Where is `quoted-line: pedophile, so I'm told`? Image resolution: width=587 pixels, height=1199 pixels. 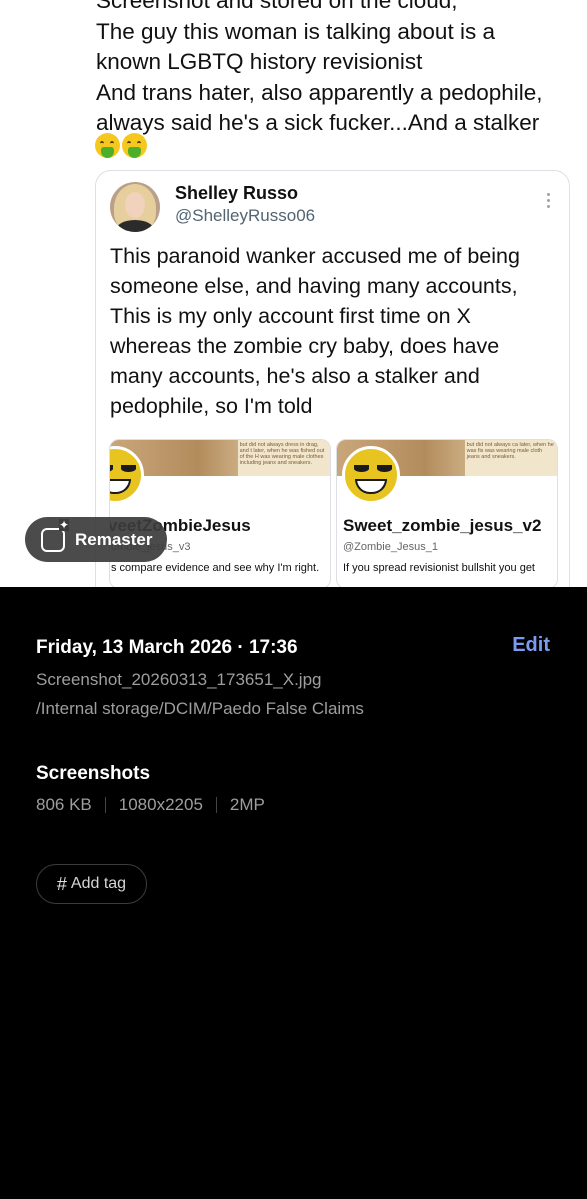 quoted-line: pedophile, so I'm told is located at coordinates (211, 406).